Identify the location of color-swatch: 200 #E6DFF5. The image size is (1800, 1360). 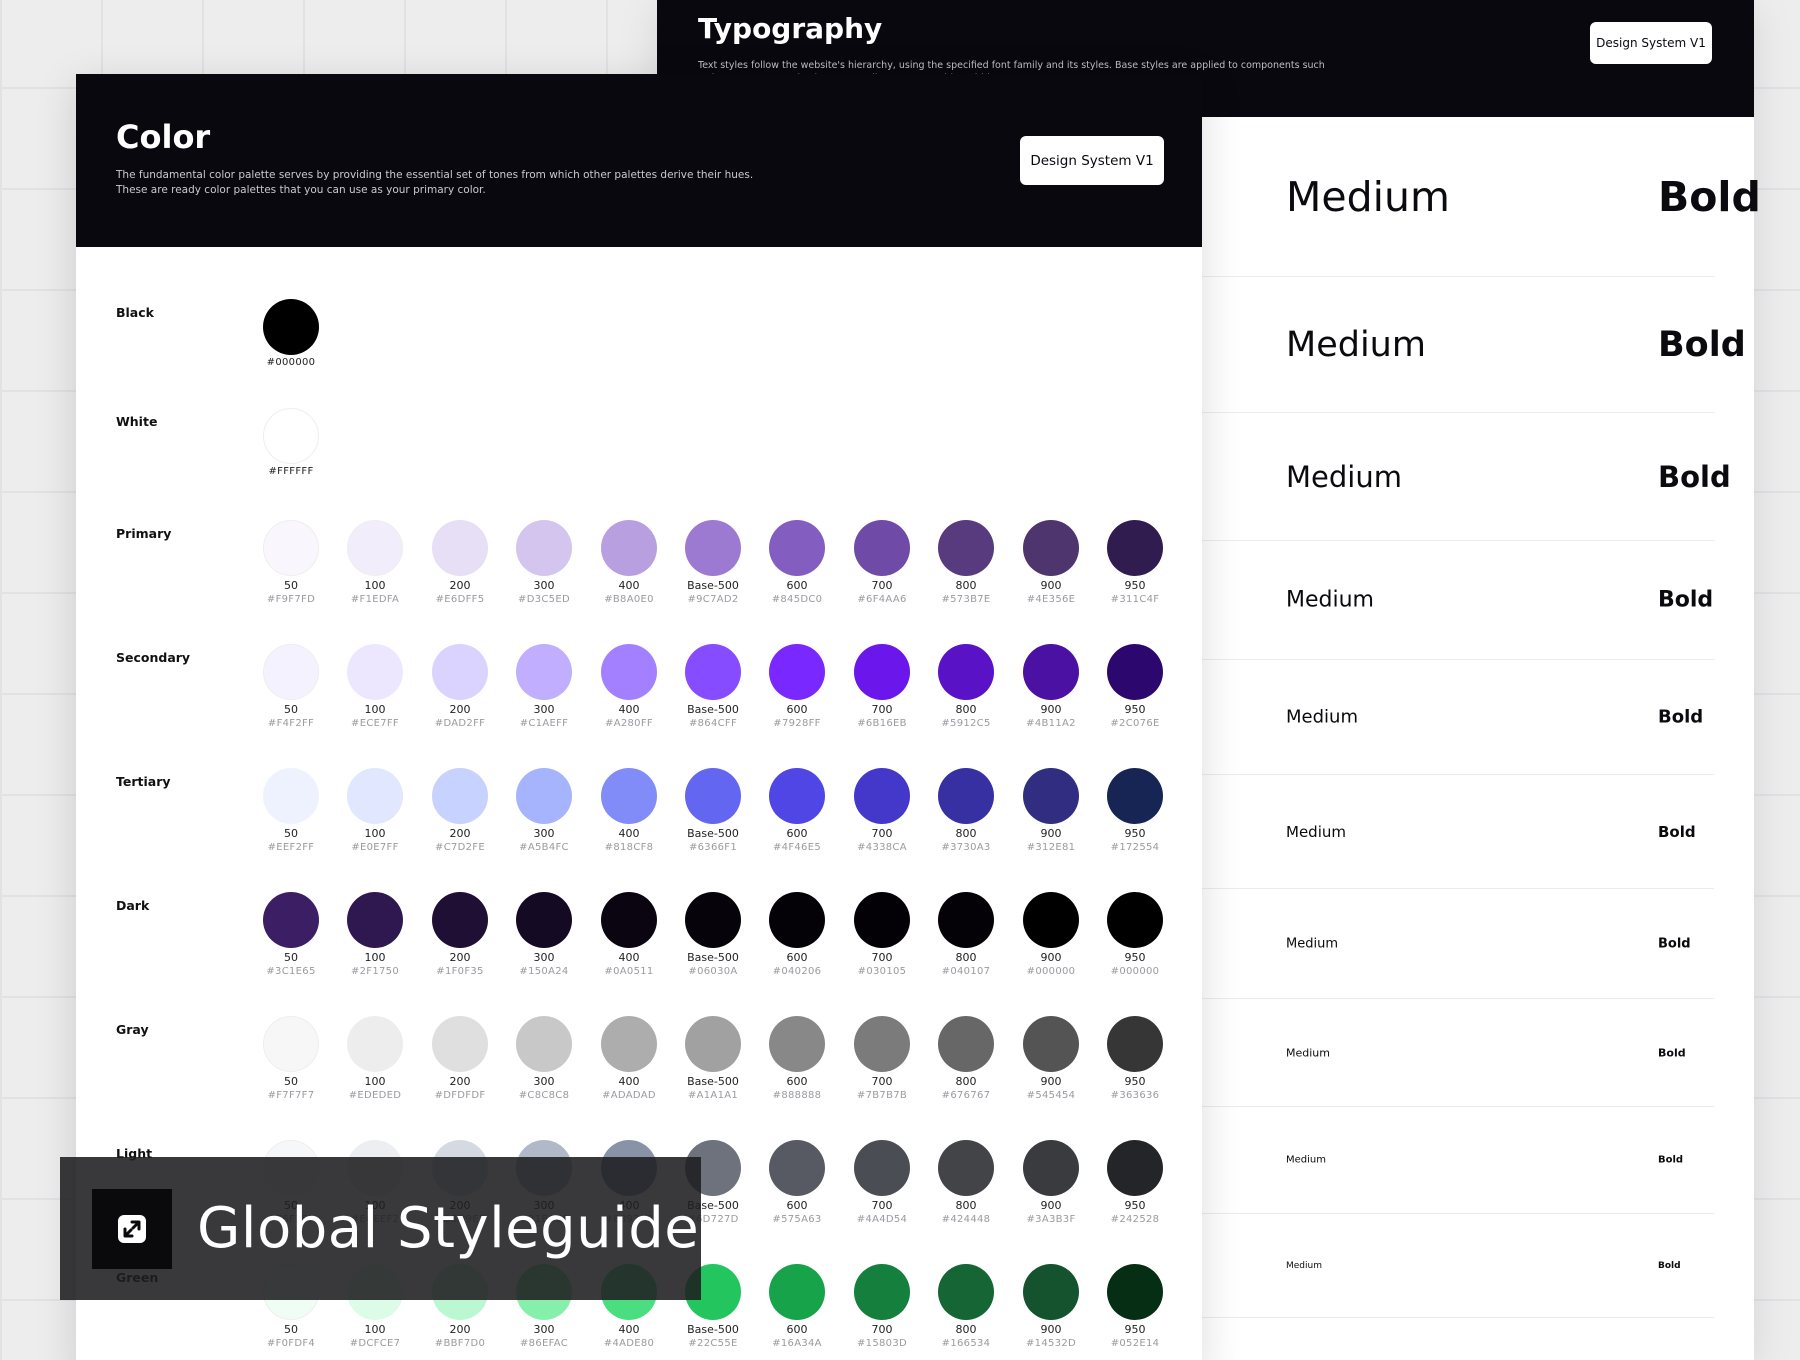
(460, 562).